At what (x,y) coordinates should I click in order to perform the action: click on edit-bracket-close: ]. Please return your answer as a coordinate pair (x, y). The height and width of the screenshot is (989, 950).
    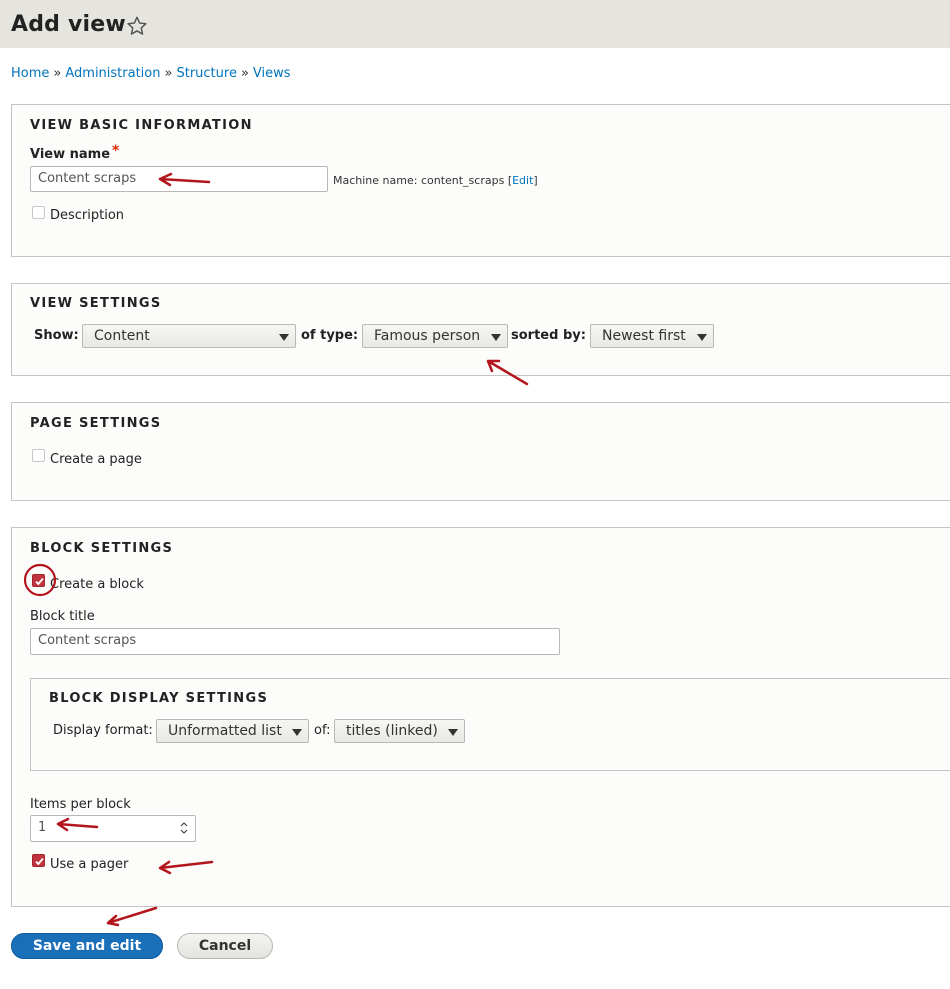
    Looking at the image, I should click on (535, 180).